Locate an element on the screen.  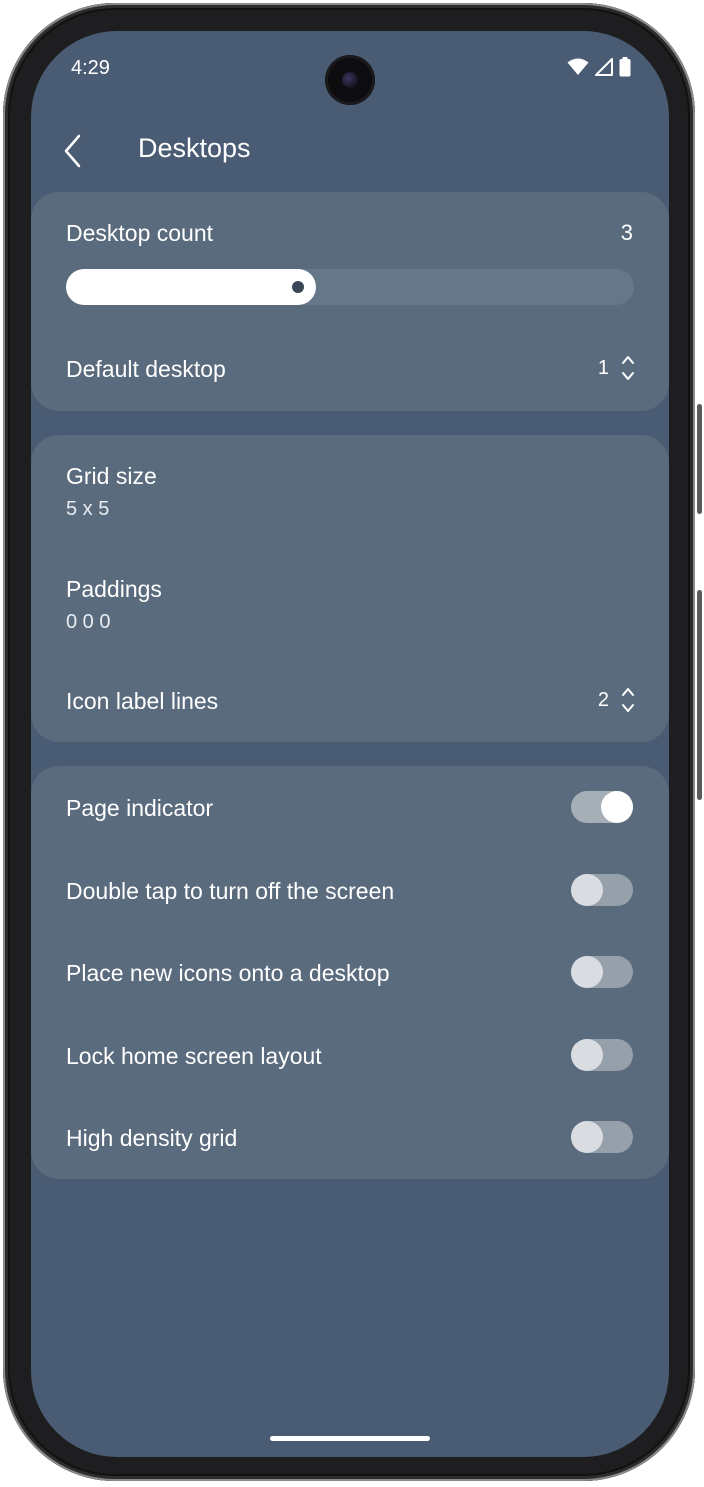
page-title: Desktops is located at coordinates (194, 148).